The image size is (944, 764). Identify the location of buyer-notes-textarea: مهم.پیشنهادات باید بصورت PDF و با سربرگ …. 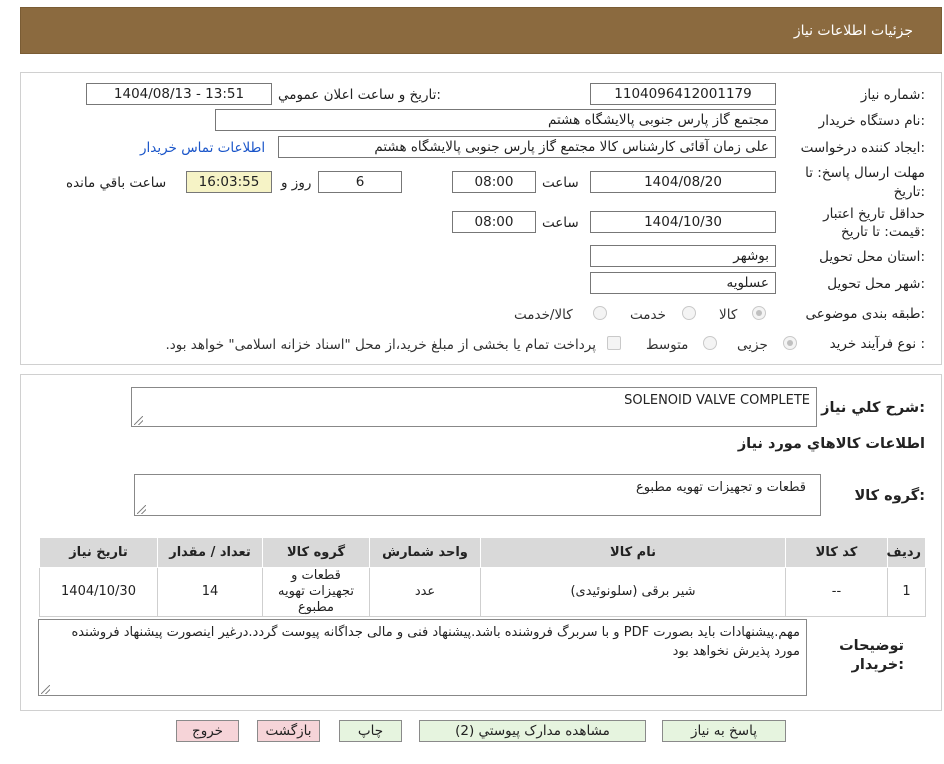
(422, 657).